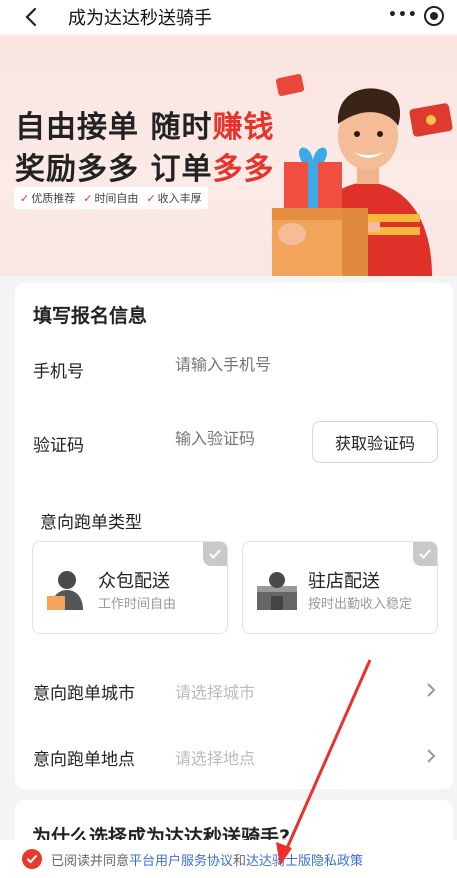  Describe the element at coordinates (403, 15) in the screenshot. I see `more-button: •••` at that location.